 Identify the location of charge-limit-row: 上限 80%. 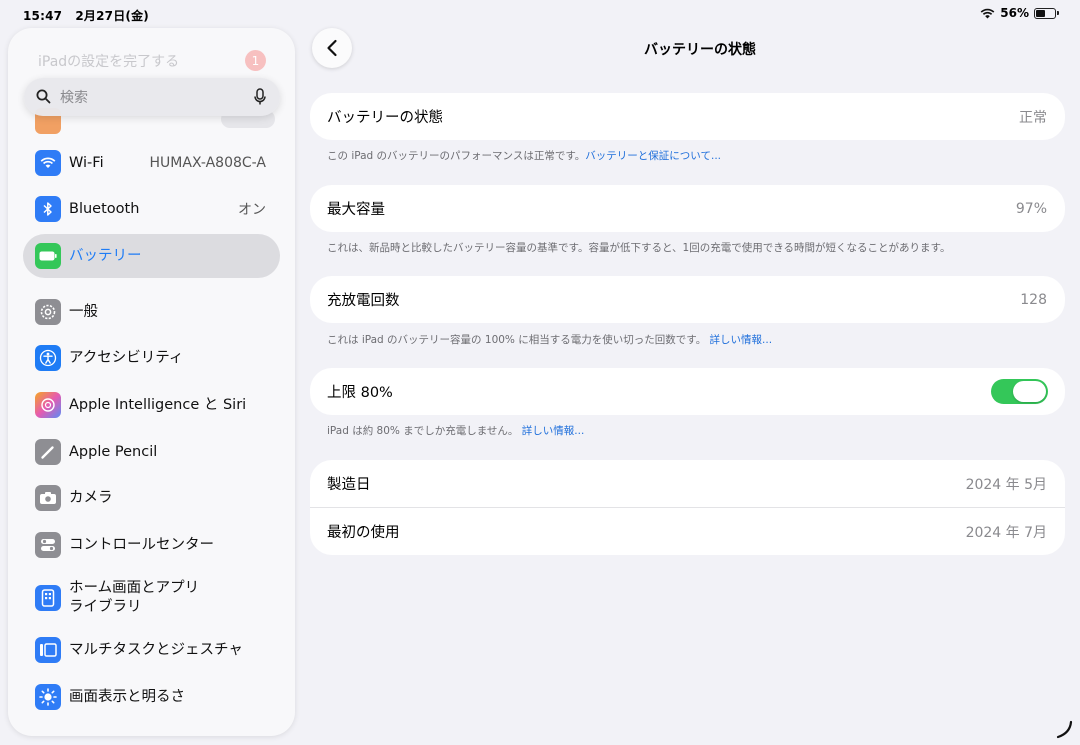
(687, 391).